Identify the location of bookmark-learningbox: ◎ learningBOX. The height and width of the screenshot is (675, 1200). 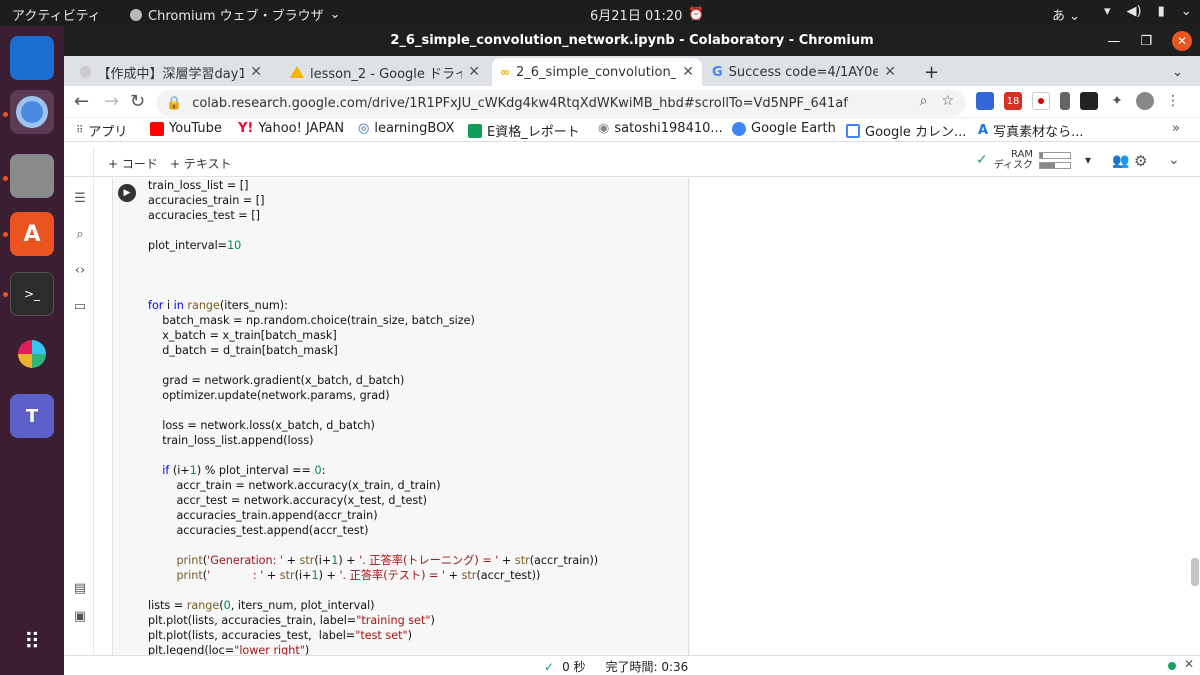
(406, 128).